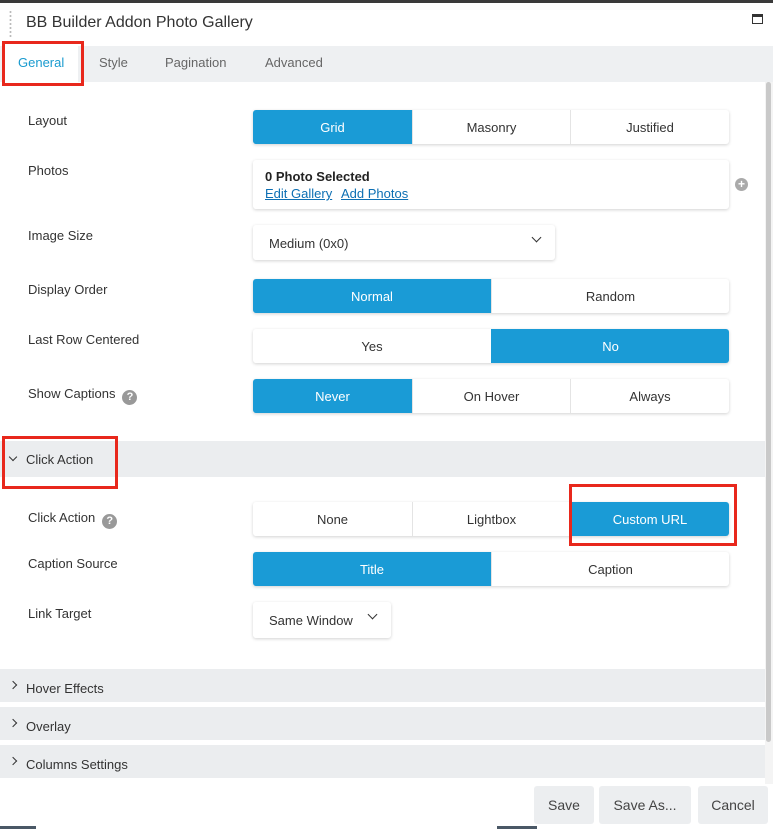 The height and width of the screenshot is (829, 773). What do you see at coordinates (757, 19) in the screenshot?
I see `maximize-icon` at bounding box center [757, 19].